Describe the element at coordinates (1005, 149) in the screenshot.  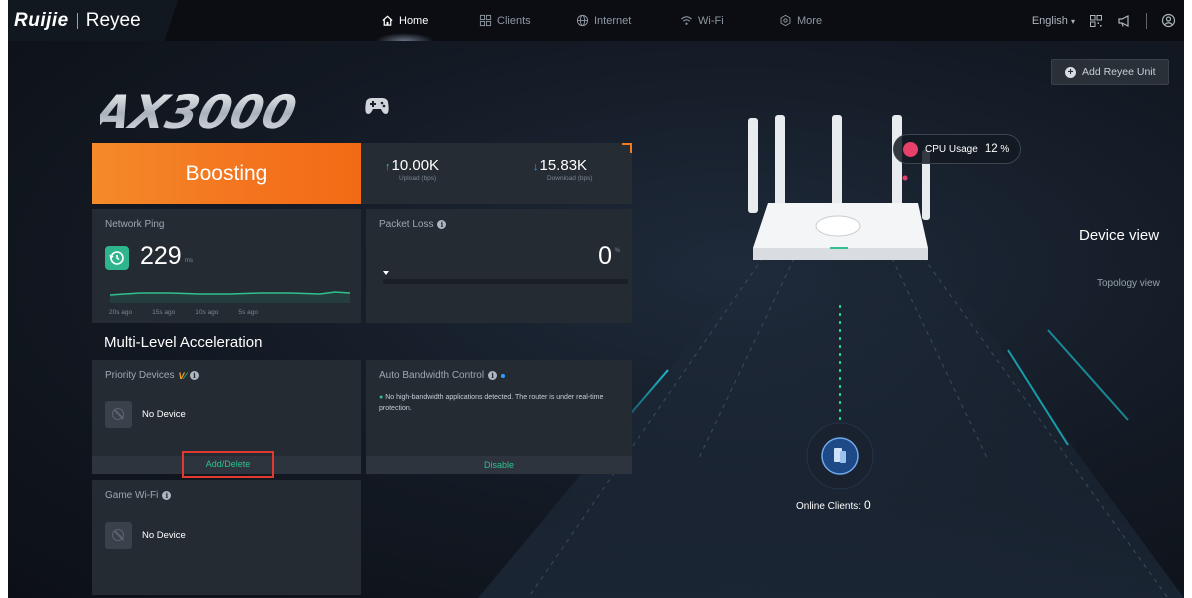
I see `cpu-usage-unit: %` at that location.